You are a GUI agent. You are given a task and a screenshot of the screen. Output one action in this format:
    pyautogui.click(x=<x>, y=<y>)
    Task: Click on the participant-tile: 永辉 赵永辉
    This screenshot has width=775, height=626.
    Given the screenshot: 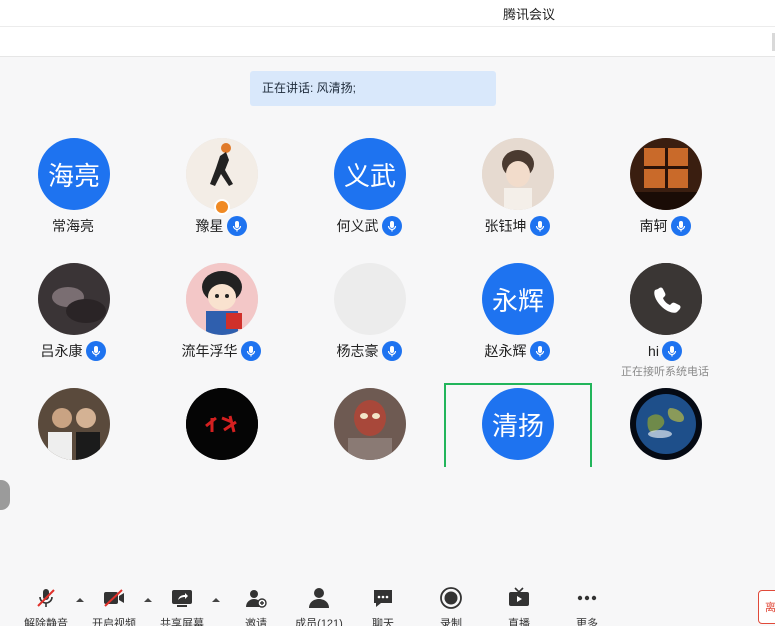 What is the action you would take?
    pyautogui.click(x=517, y=310)
    